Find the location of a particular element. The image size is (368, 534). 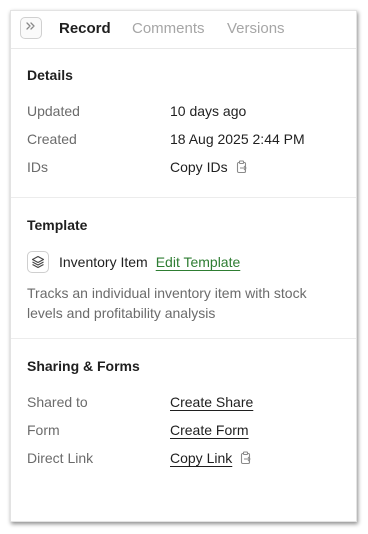

create-form-row: Create Form is located at coordinates (209, 430).